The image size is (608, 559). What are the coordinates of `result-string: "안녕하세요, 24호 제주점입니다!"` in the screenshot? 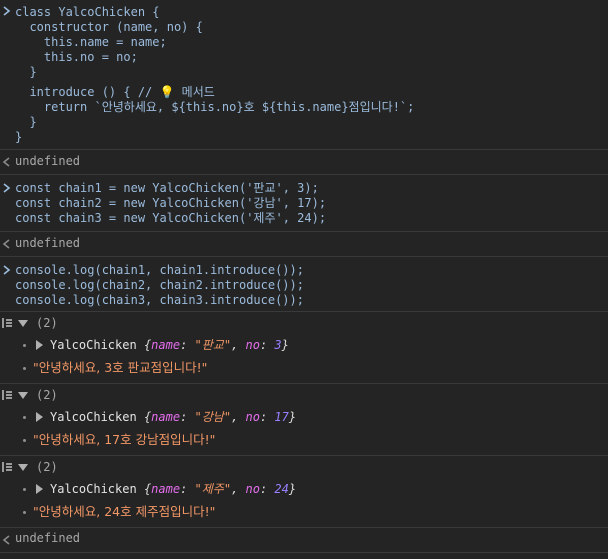 It's located at (124, 511).